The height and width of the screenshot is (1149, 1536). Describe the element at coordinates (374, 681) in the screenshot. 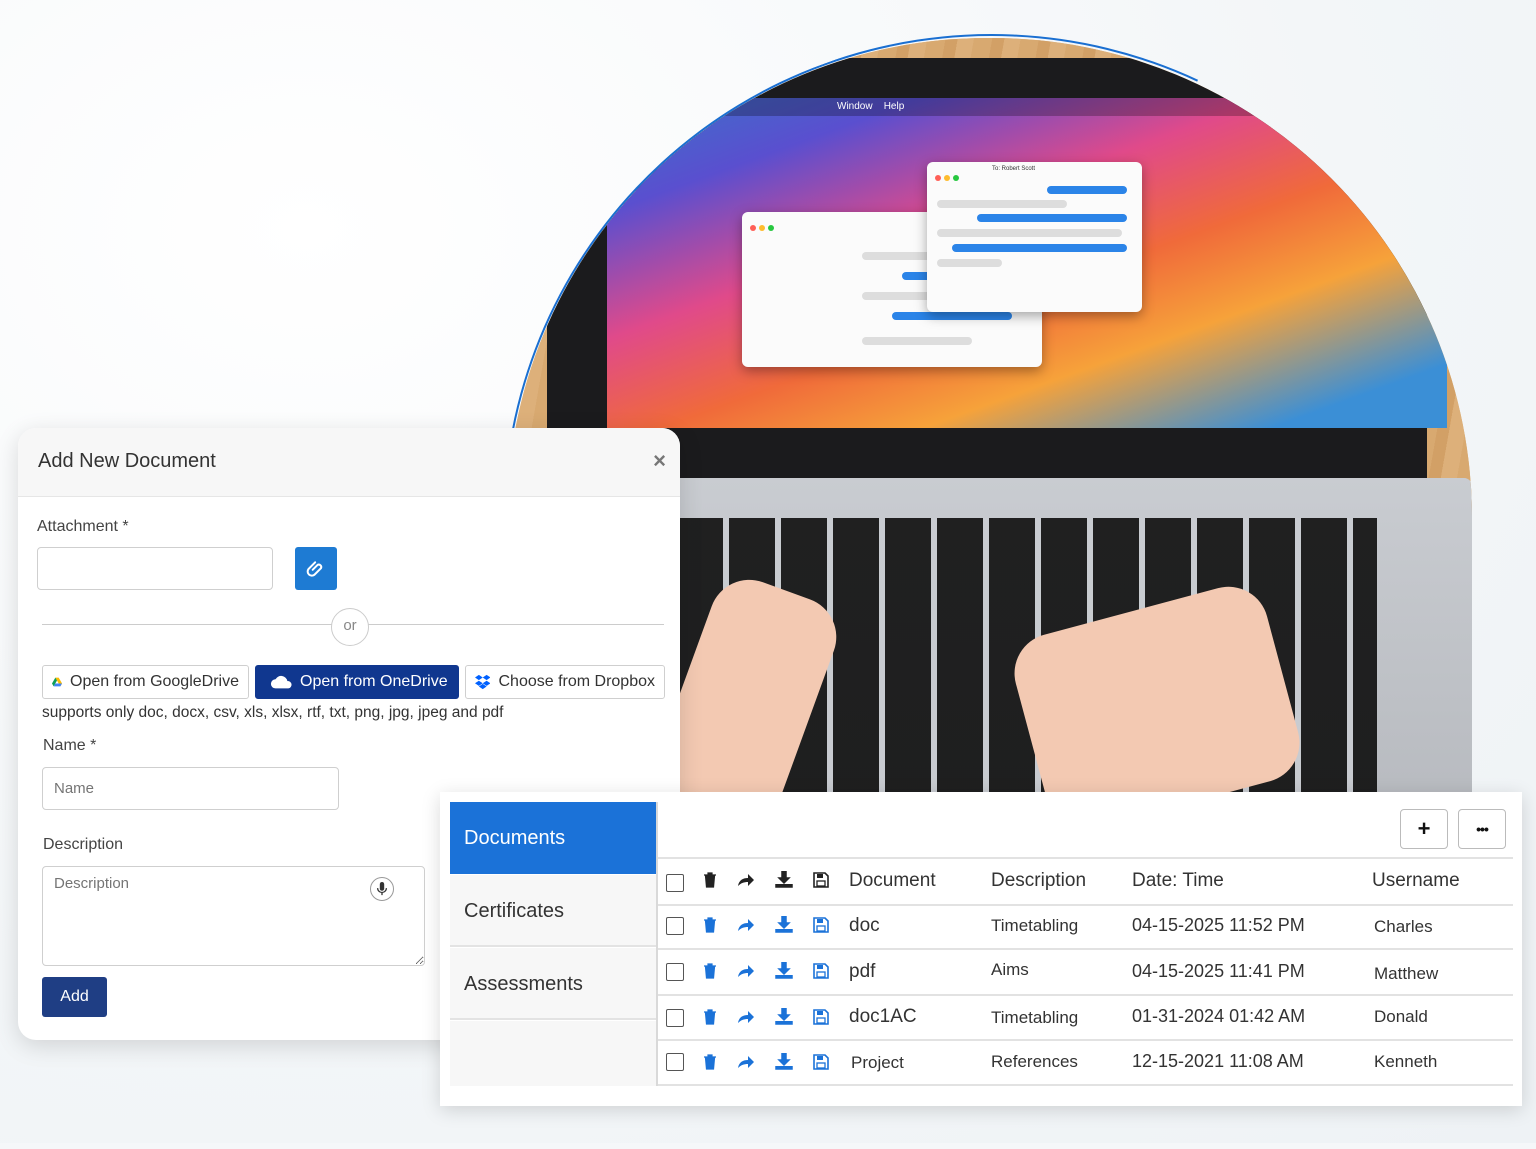

I see `onedrive-label: Open from OneDrive` at that location.